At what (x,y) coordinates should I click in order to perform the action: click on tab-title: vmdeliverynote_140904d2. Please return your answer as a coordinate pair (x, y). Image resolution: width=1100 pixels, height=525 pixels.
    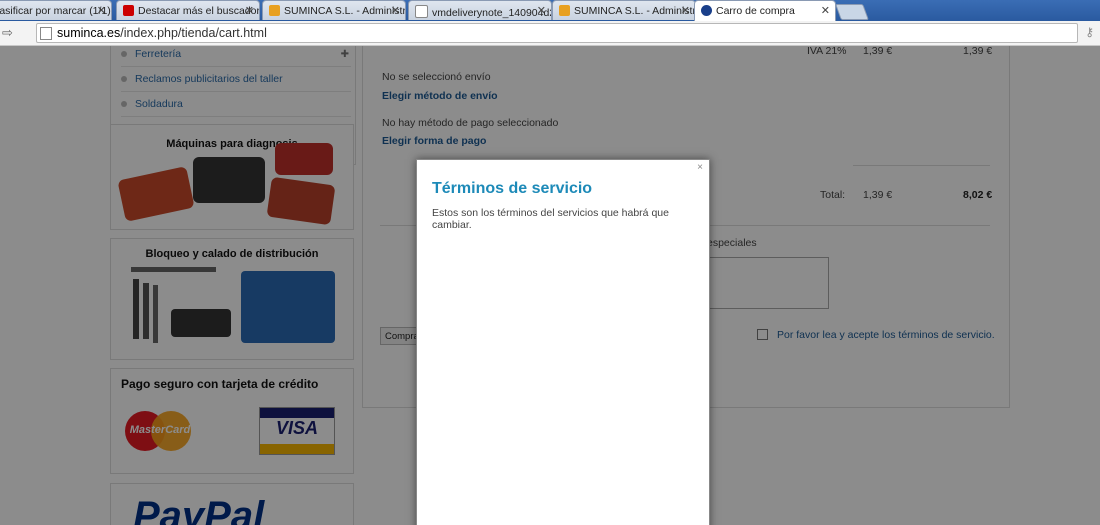
    Looking at the image, I should click on (492, 13).